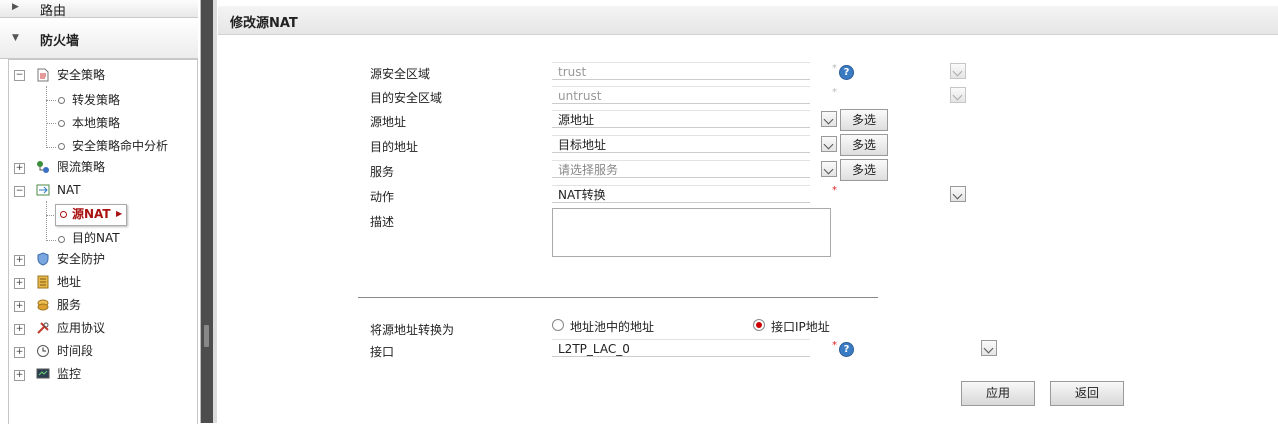  What do you see at coordinates (382, 172) in the screenshot?
I see `service-label: 服务` at bounding box center [382, 172].